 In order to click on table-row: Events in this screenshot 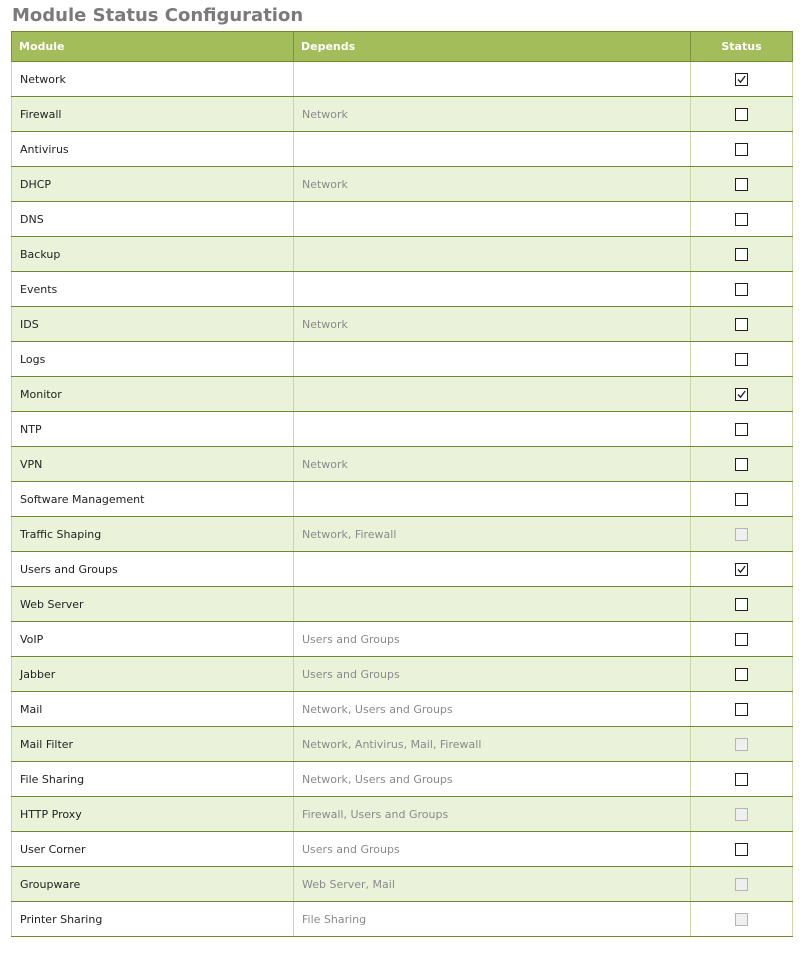, I will do `click(402, 289)`.